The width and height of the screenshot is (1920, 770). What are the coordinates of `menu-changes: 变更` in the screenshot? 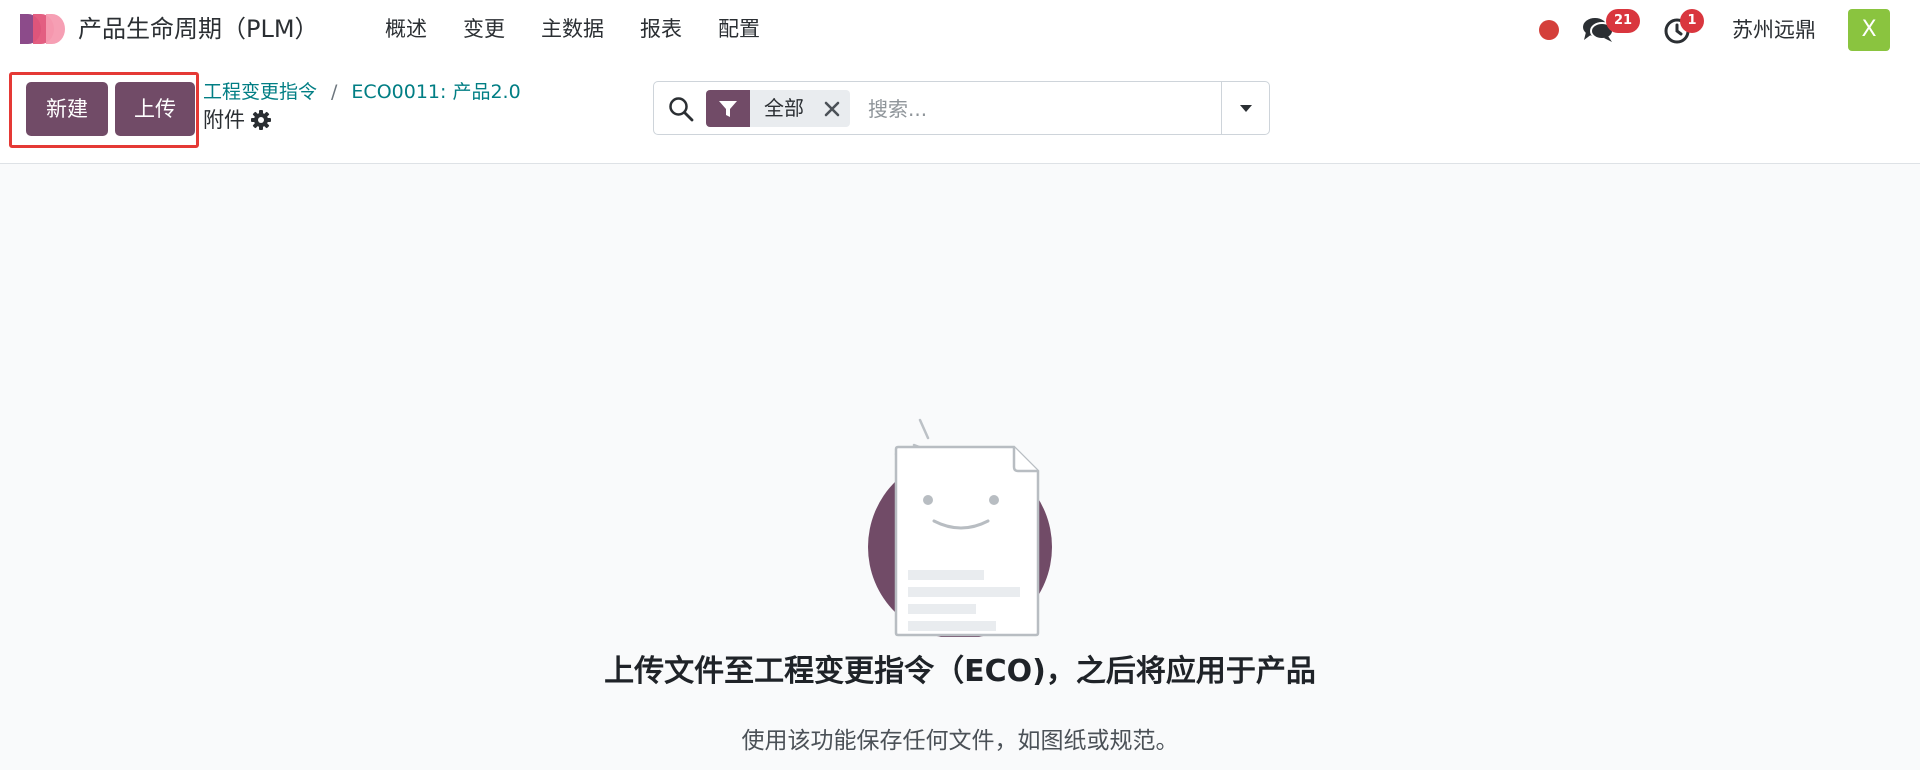 It's located at (484, 29).